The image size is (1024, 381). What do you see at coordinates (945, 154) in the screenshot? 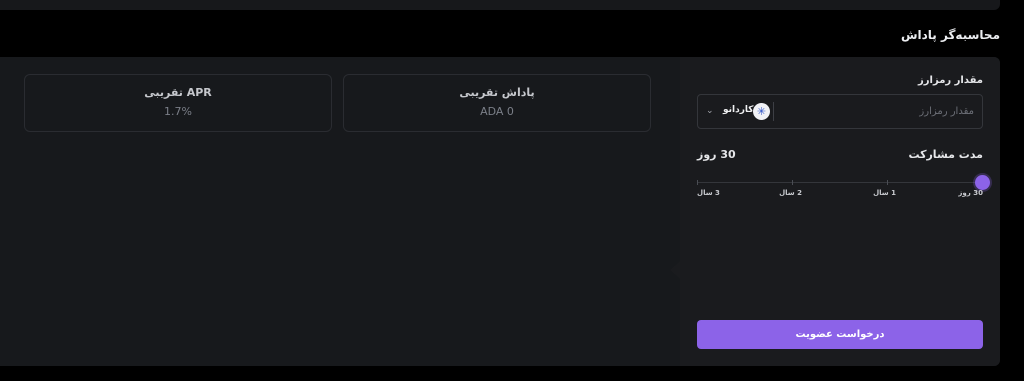
I see `duration-label: مدت مشارکت` at bounding box center [945, 154].